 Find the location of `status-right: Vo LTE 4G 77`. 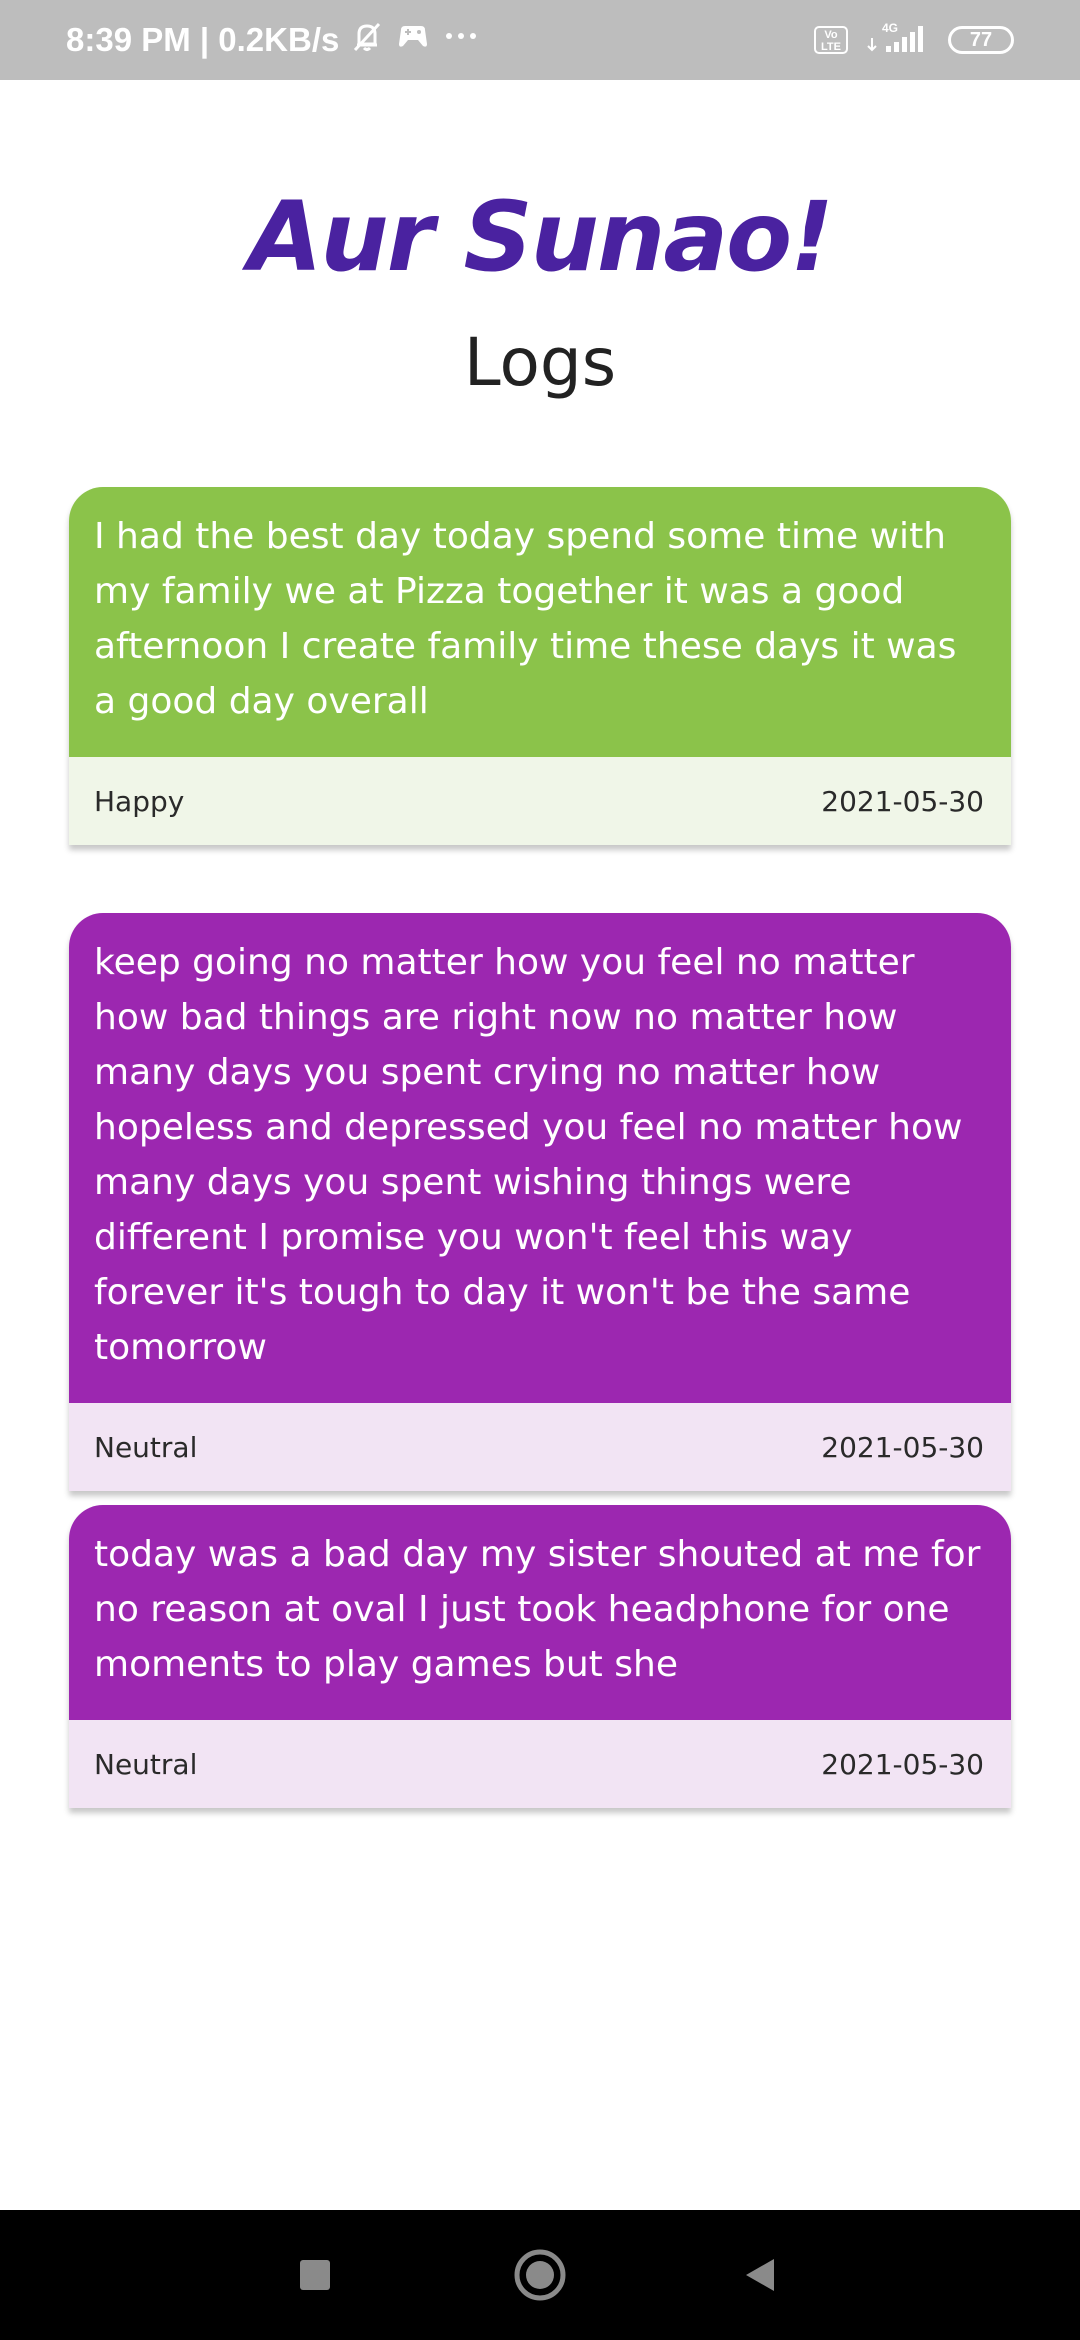

status-right: Vo LTE 4G 77 is located at coordinates (914, 40).